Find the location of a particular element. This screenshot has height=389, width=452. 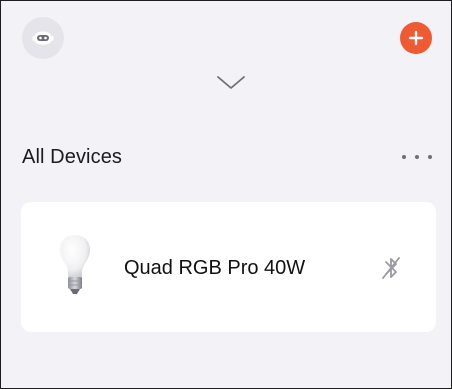

chevron-down-icon is located at coordinates (231, 82).